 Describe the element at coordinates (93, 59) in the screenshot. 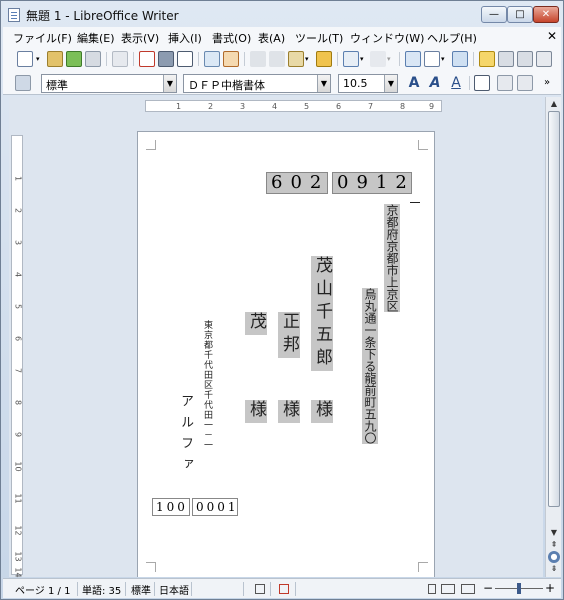

I see `email-icon` at that location.